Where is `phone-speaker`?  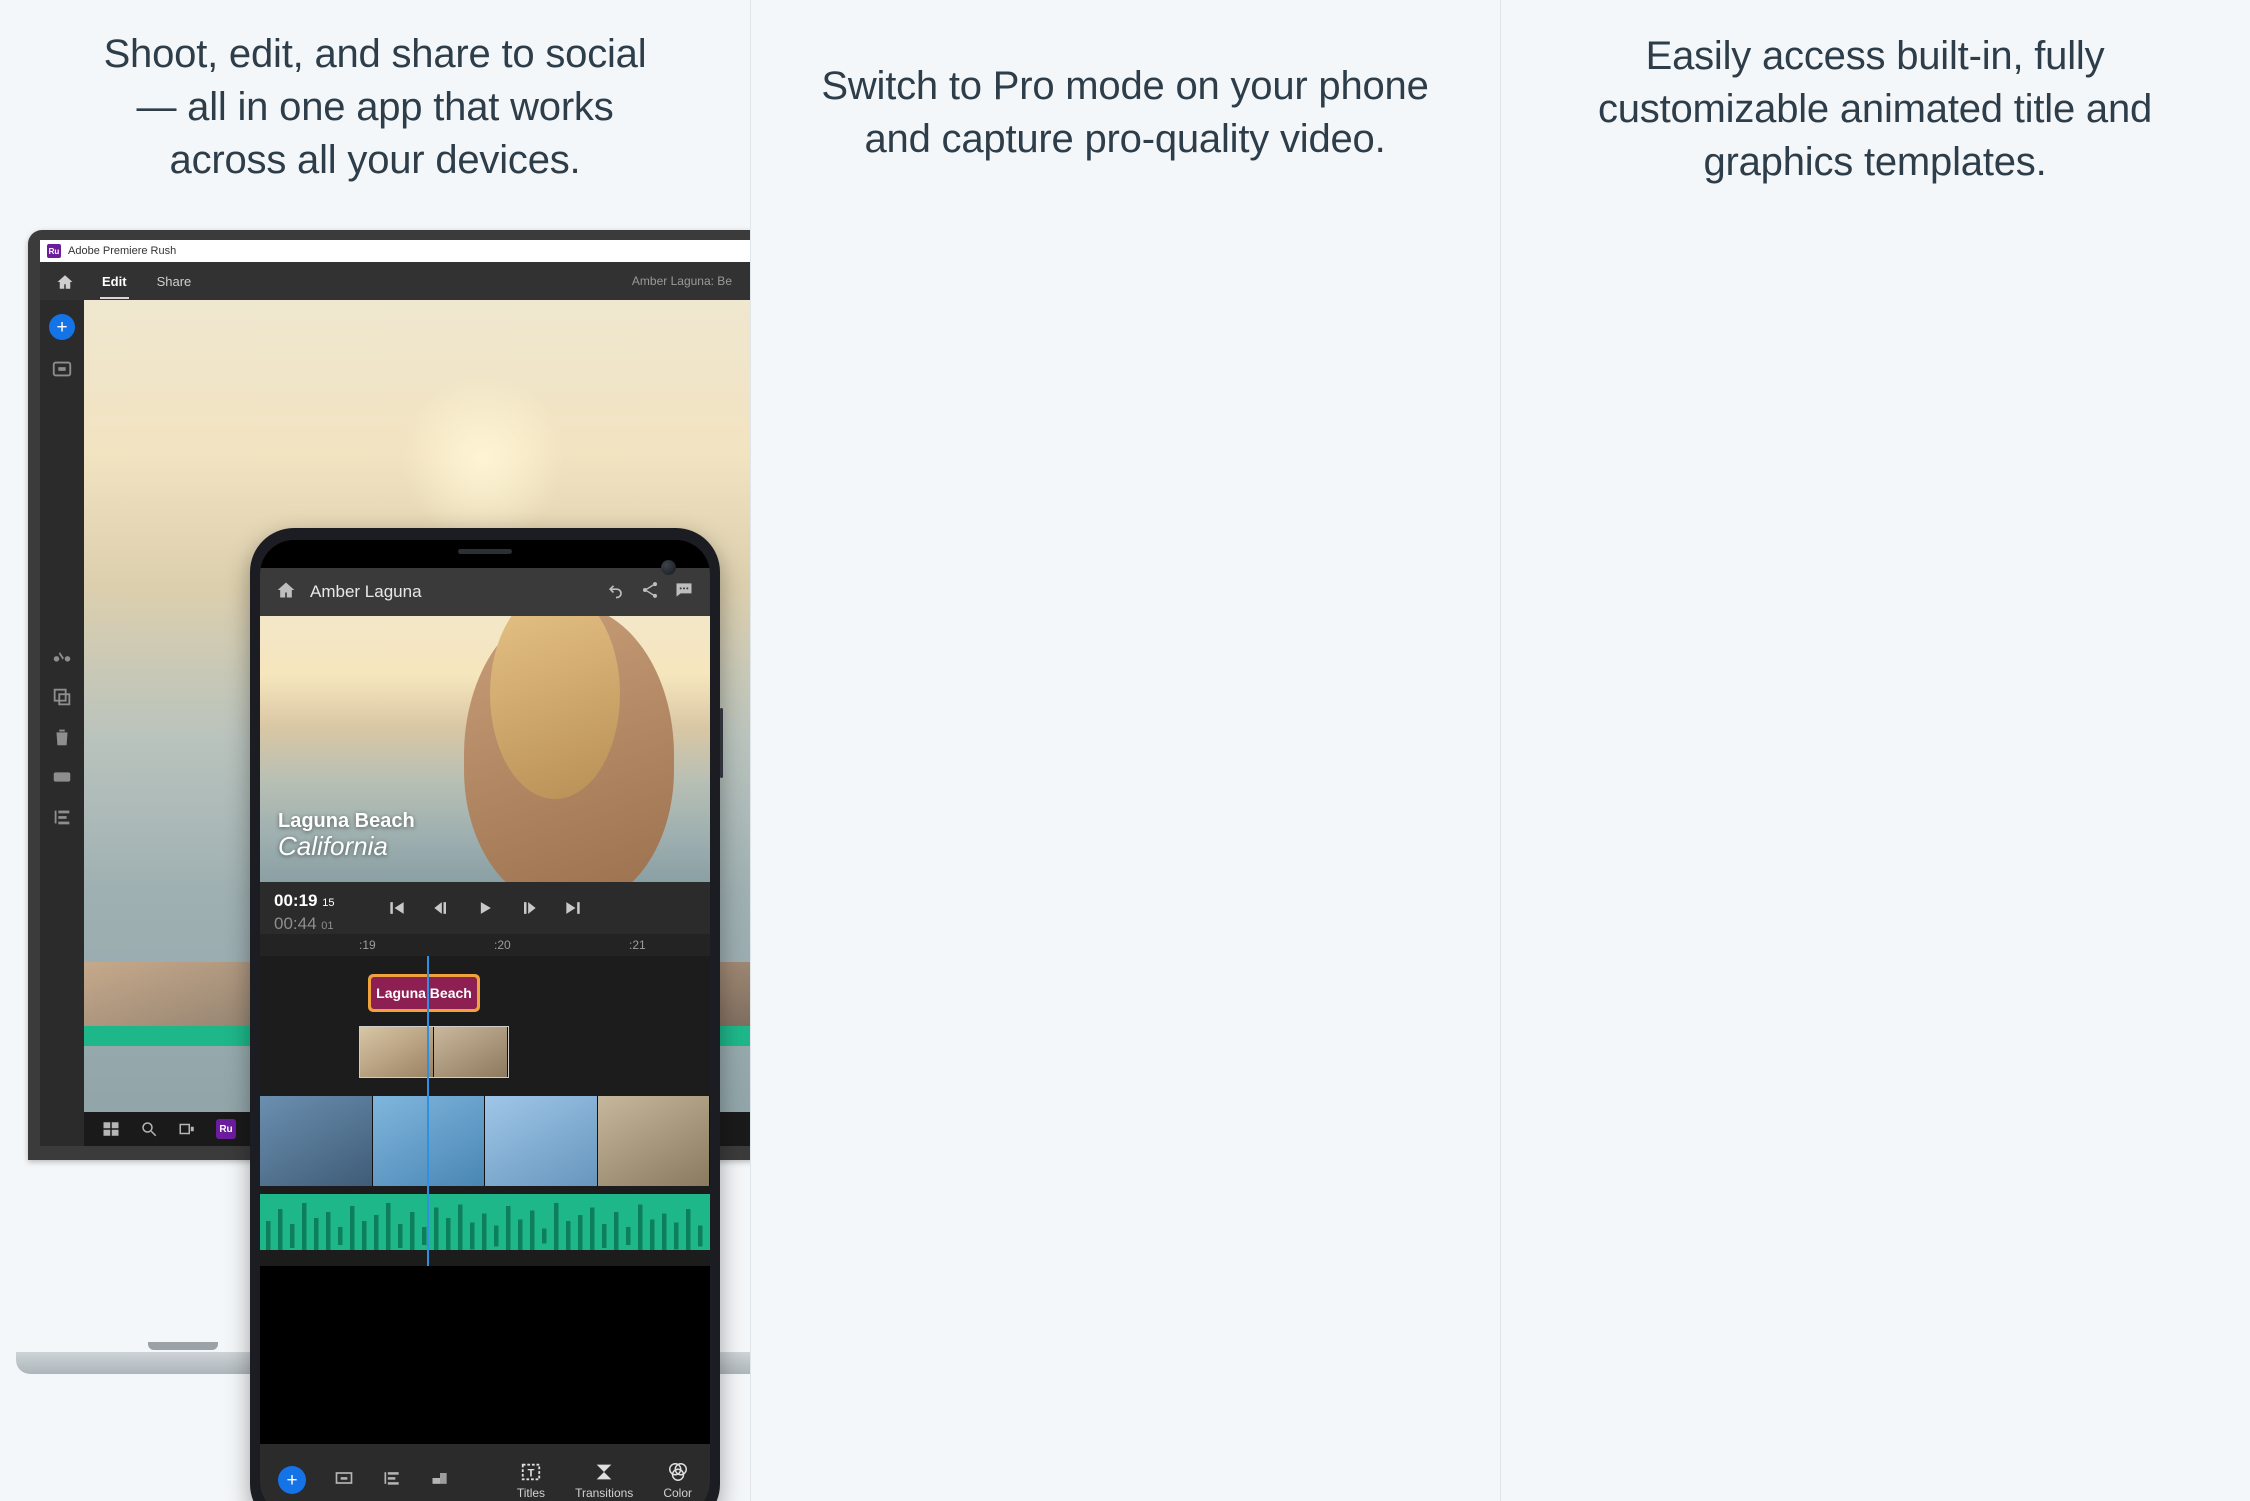 phone-speaker is located at coordinates (485, 551).